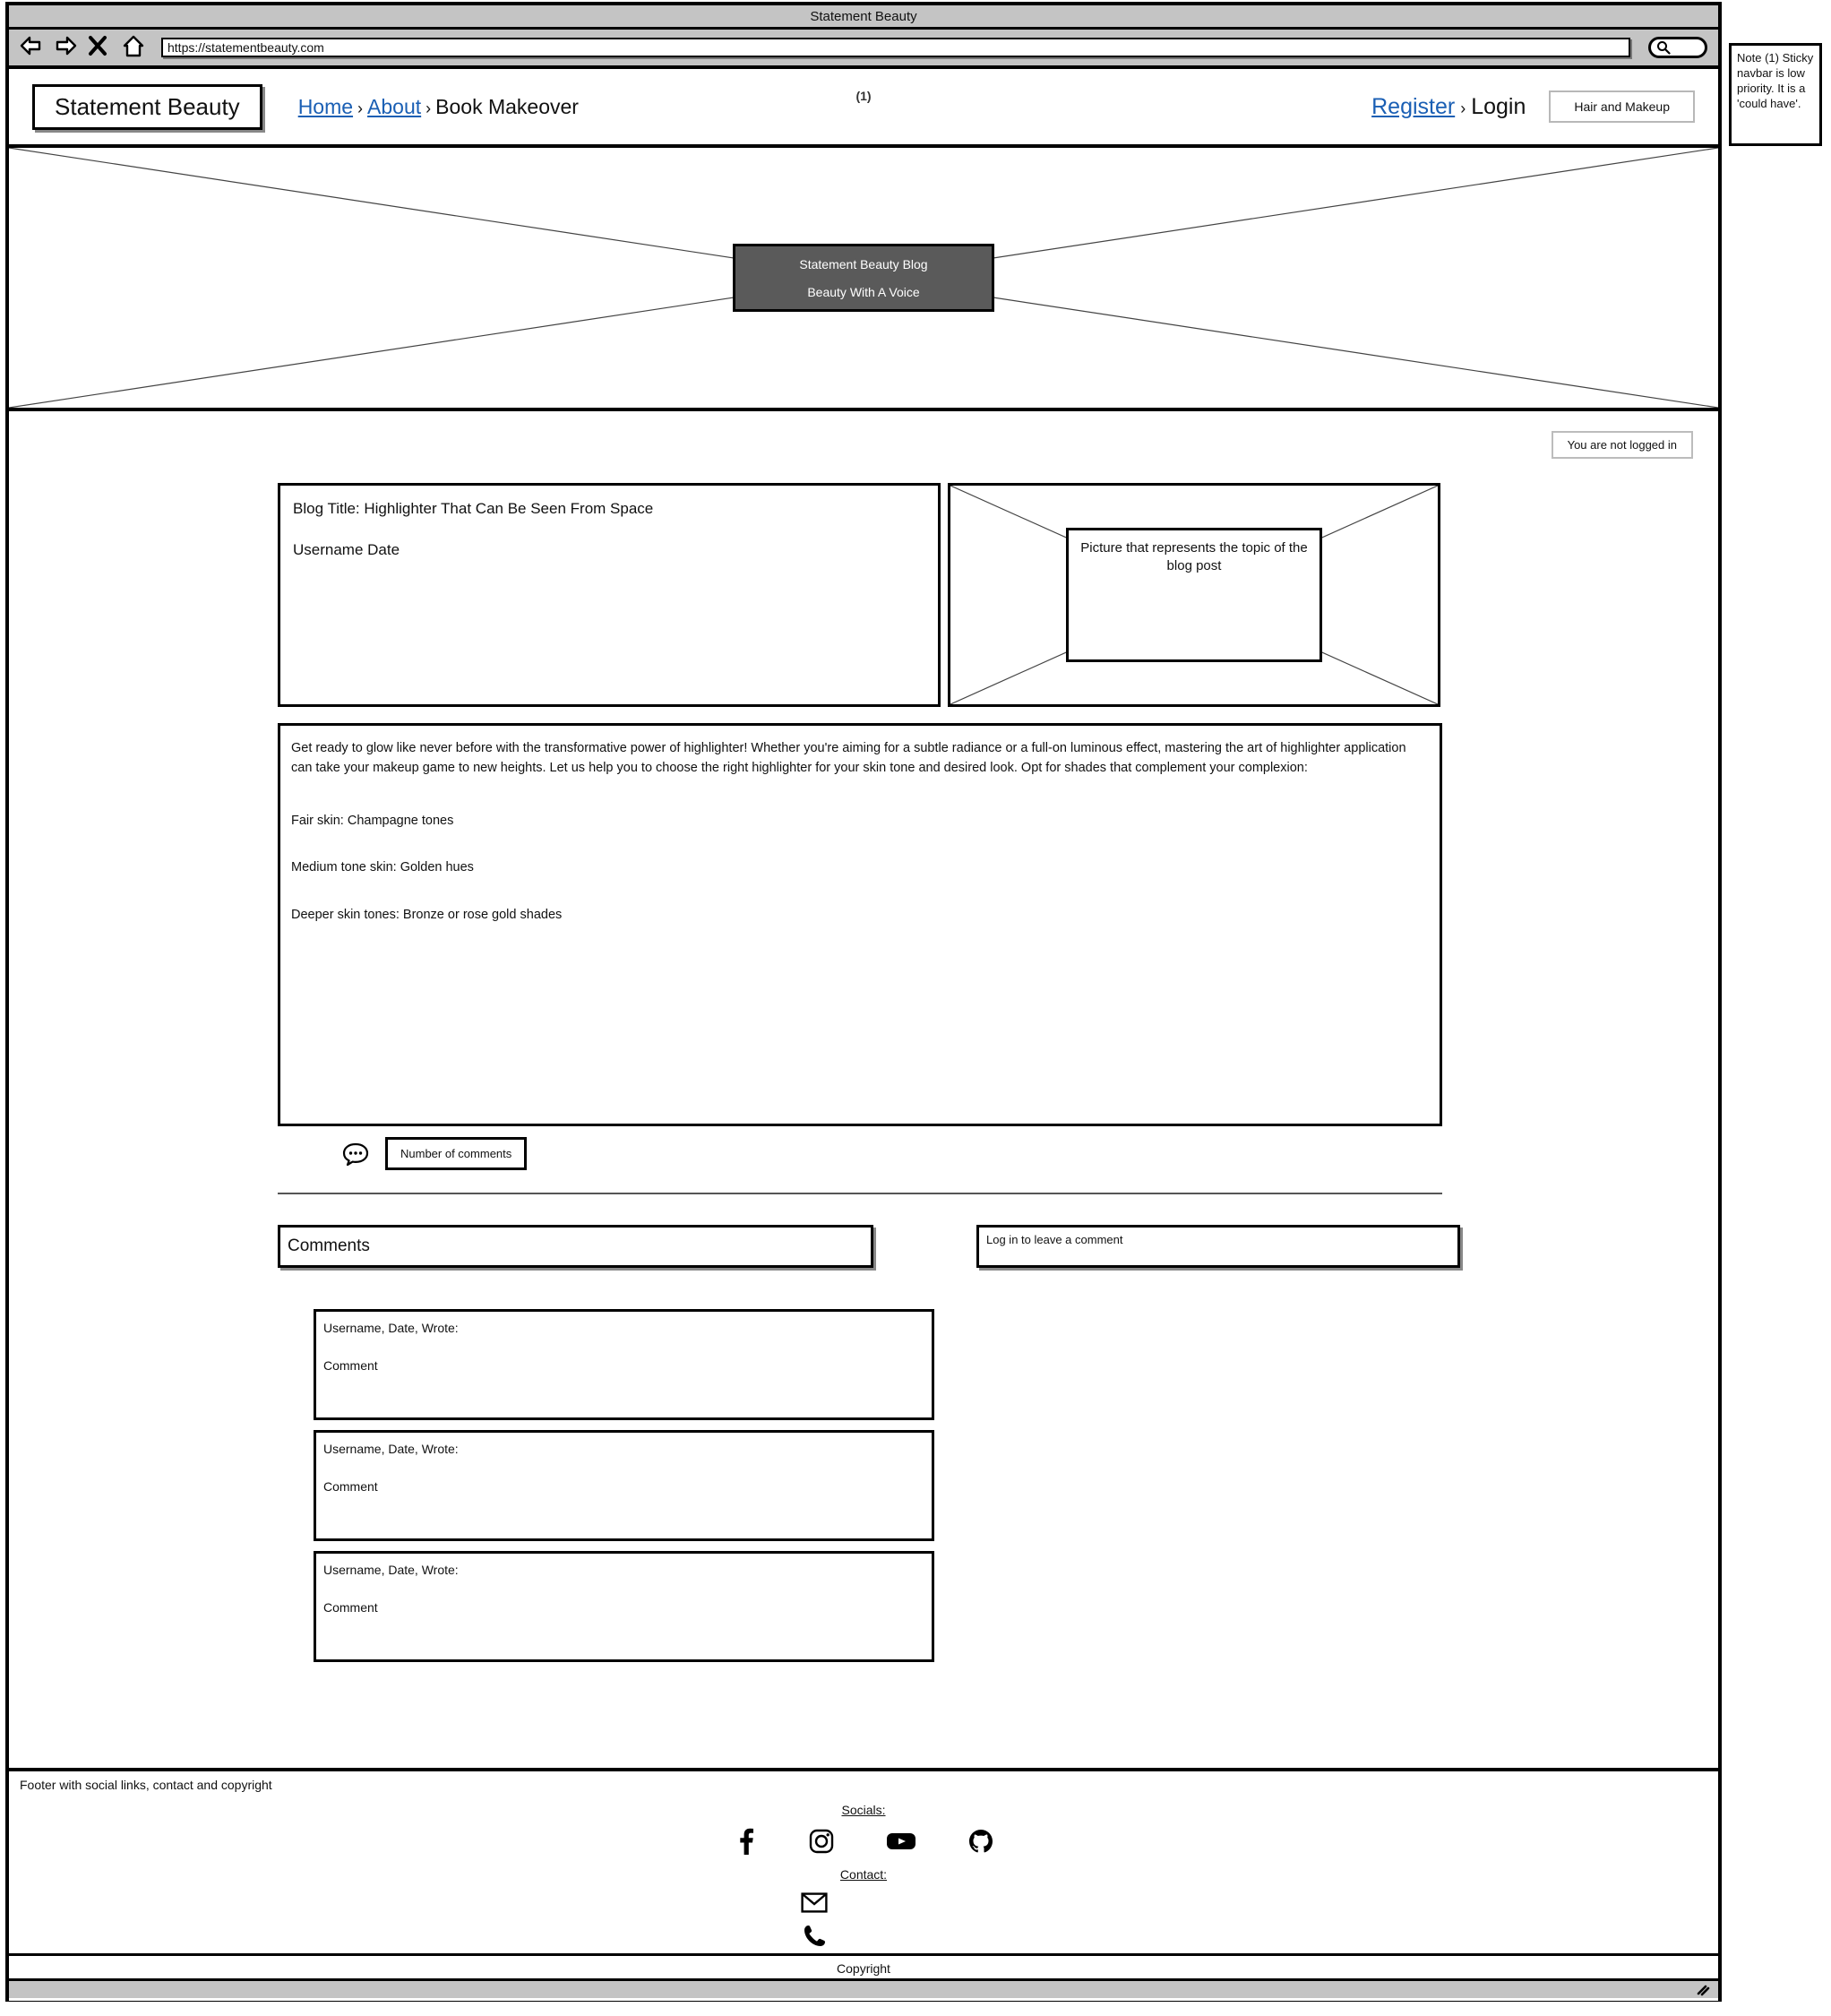 The width and height of the screenshot is (1831, 2016). What do you see at coordinates (863, 1988) in the screenshot?
I see `browser-status-bar` at bounding box center [863, 1988].